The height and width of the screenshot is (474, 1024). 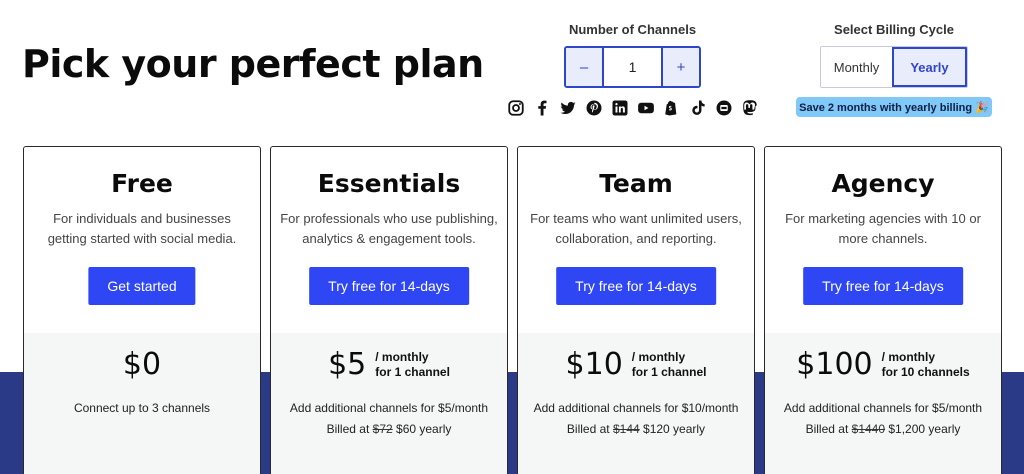 I want to click on monthly-option: Monthly, so click(x=856, y=67).